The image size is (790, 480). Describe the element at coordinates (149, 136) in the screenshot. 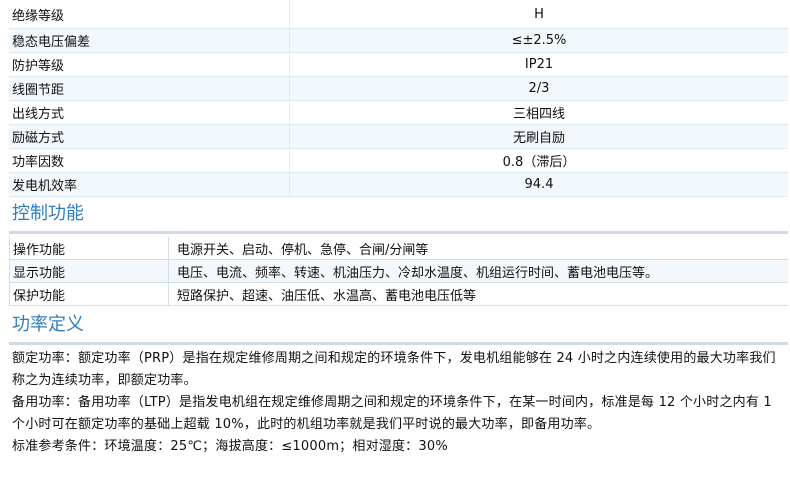

I see `spec-label: 励磁方式` at that location.